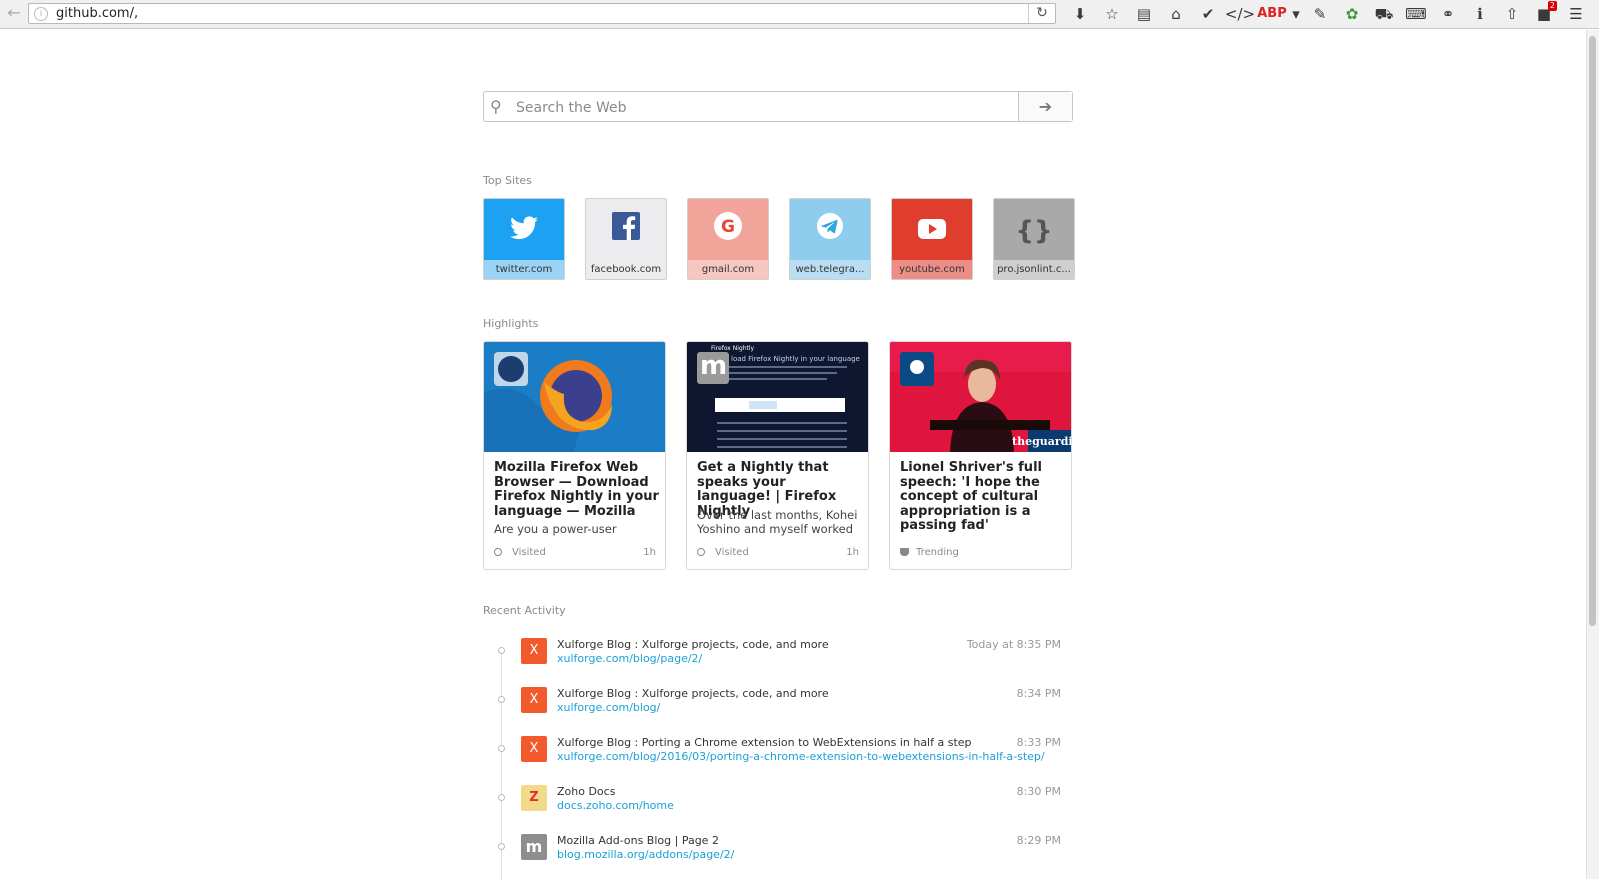 This screenshot has width=1599, height=879. What do you see at coordinates (629, 658) in the screenshot?
I see `activity-url: xulforge.com/blog/page/2/` at bounding box center [629, 658].